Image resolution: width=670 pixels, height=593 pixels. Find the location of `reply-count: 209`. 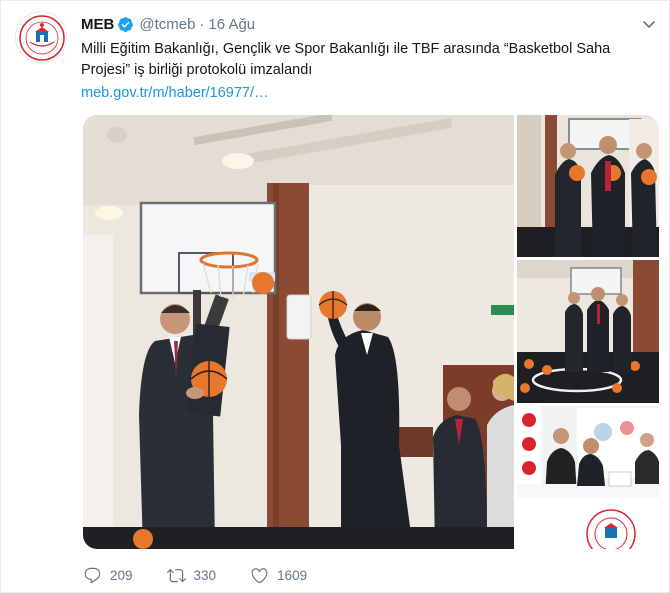

reply-count: 209 is located at coordinates (121, 575).